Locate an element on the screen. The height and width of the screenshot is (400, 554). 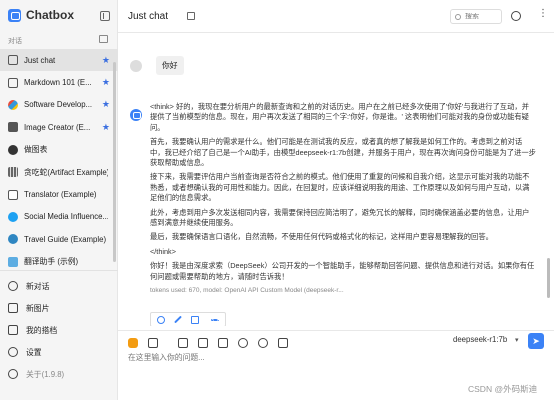
chat-item-software-dev: Software Develop... ★ is located at coordinates (59, 105).